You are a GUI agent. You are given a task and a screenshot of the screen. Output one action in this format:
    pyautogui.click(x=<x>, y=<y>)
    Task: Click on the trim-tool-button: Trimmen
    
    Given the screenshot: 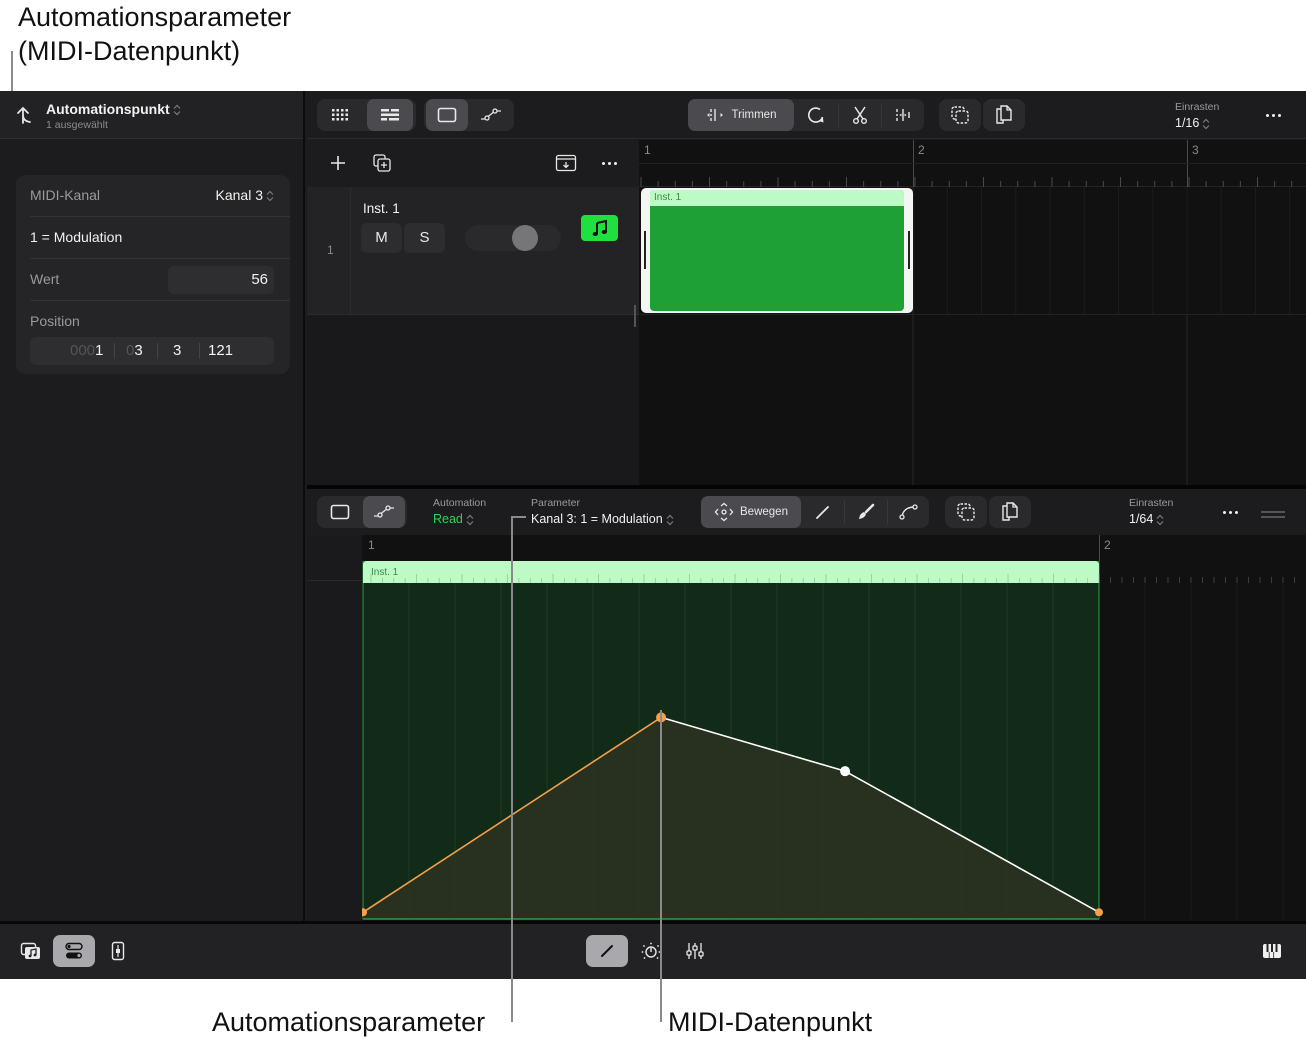 What is the action you would take?
    pyautogui.click(x=741, y=115)
    